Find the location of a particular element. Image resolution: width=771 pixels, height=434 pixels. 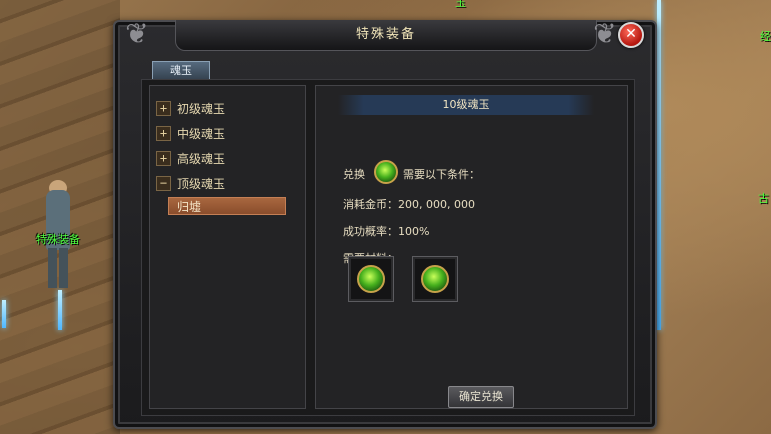

title-bar: 特殊装备 is located at coordinates (386, 35).